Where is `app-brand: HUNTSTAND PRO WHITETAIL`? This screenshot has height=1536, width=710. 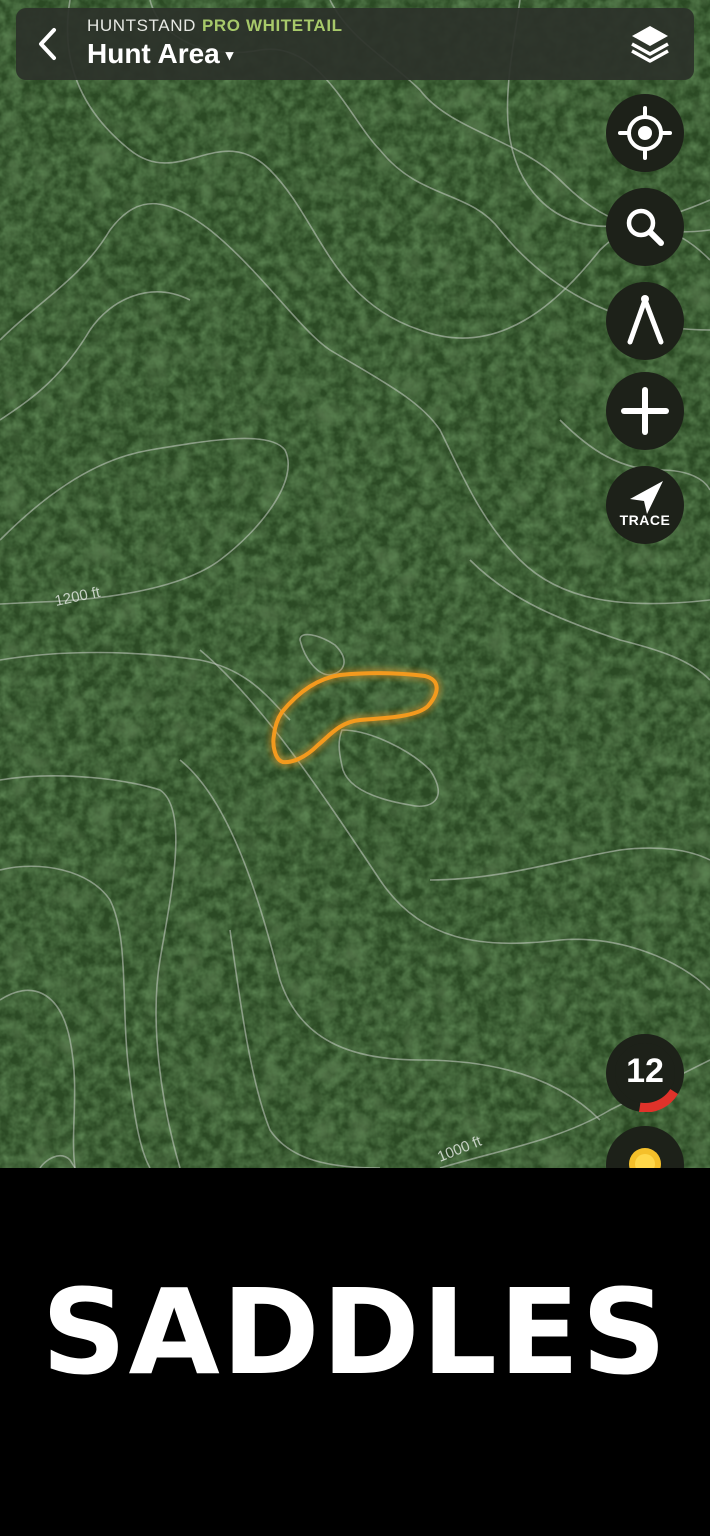 app-brand: HUNTSTAND PRO WHITETAIL is located at coordinates (215, 26).